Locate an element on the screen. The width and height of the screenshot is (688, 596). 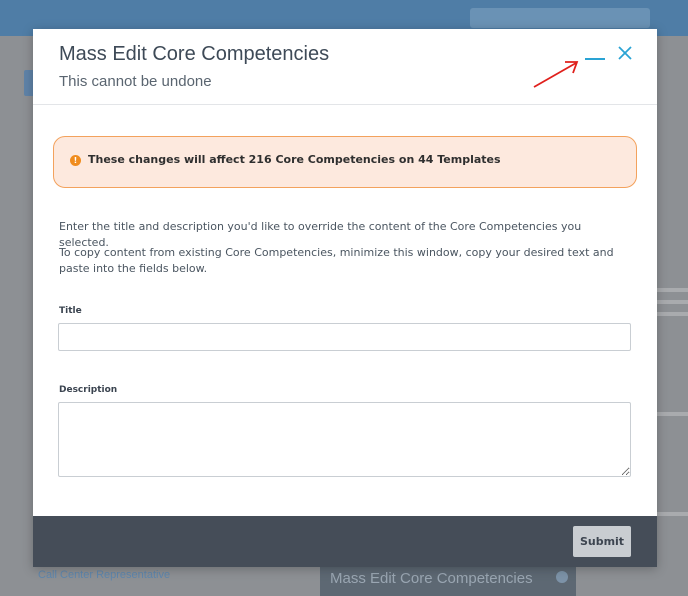
description-input is located at coordinates (344, 439).